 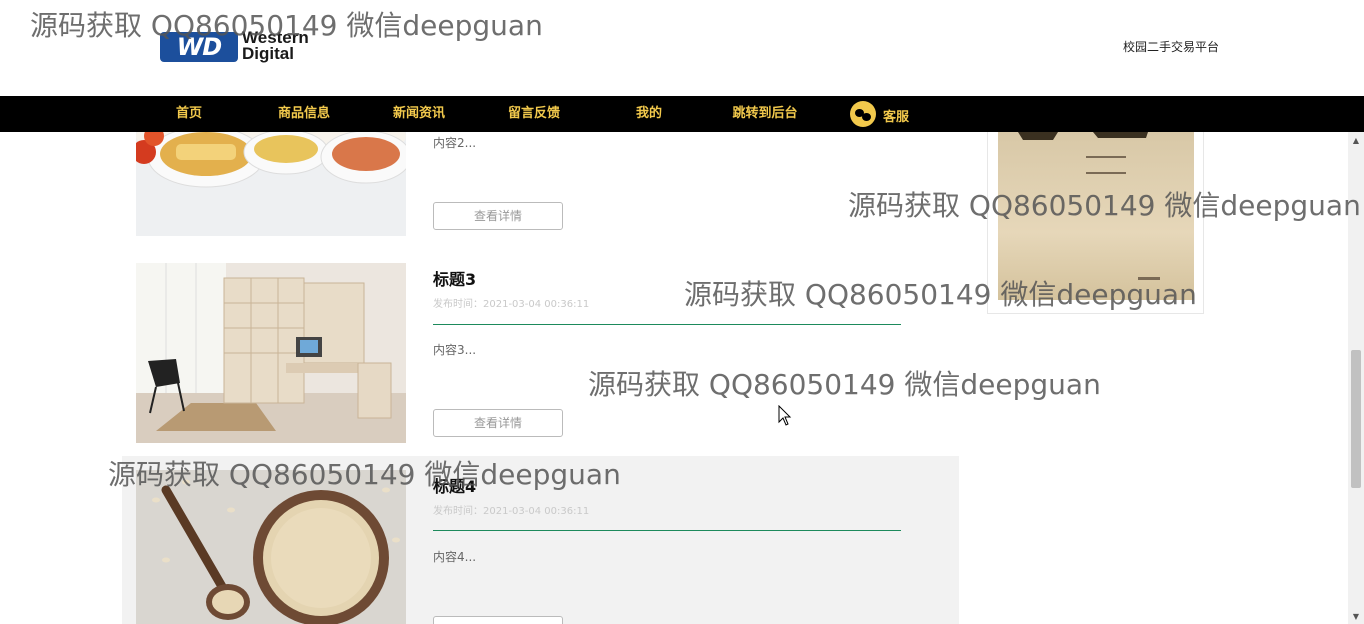 I want to click on site-logo: WD Western Digital, so click(x=246, y=46).